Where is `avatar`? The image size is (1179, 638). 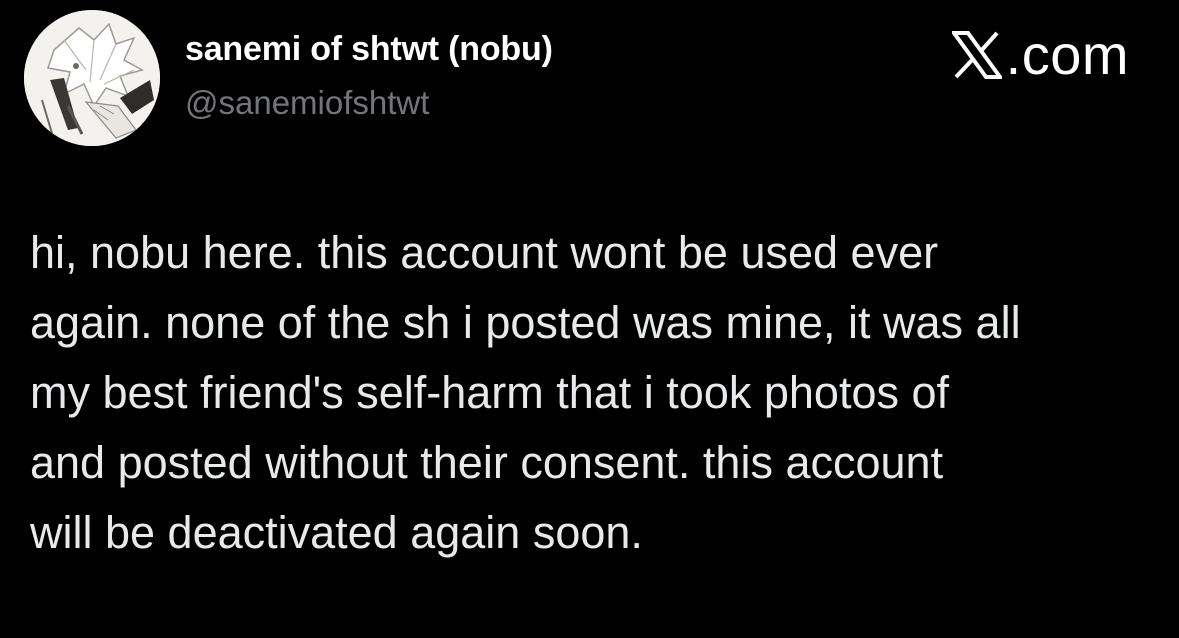
avatar is located at coordinates (92, 78).